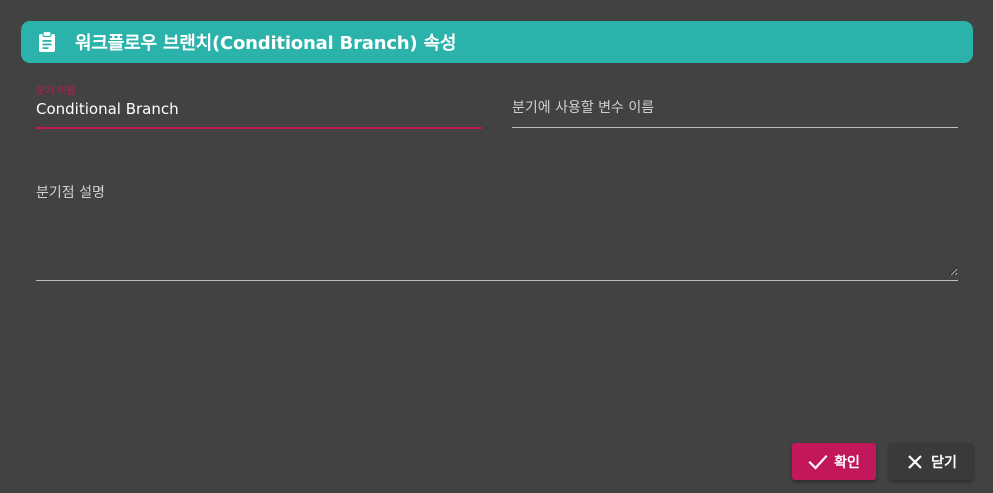 This screenshot has height=493, width=993. I want to click on confirm-label: 확인, so click(847, 462).